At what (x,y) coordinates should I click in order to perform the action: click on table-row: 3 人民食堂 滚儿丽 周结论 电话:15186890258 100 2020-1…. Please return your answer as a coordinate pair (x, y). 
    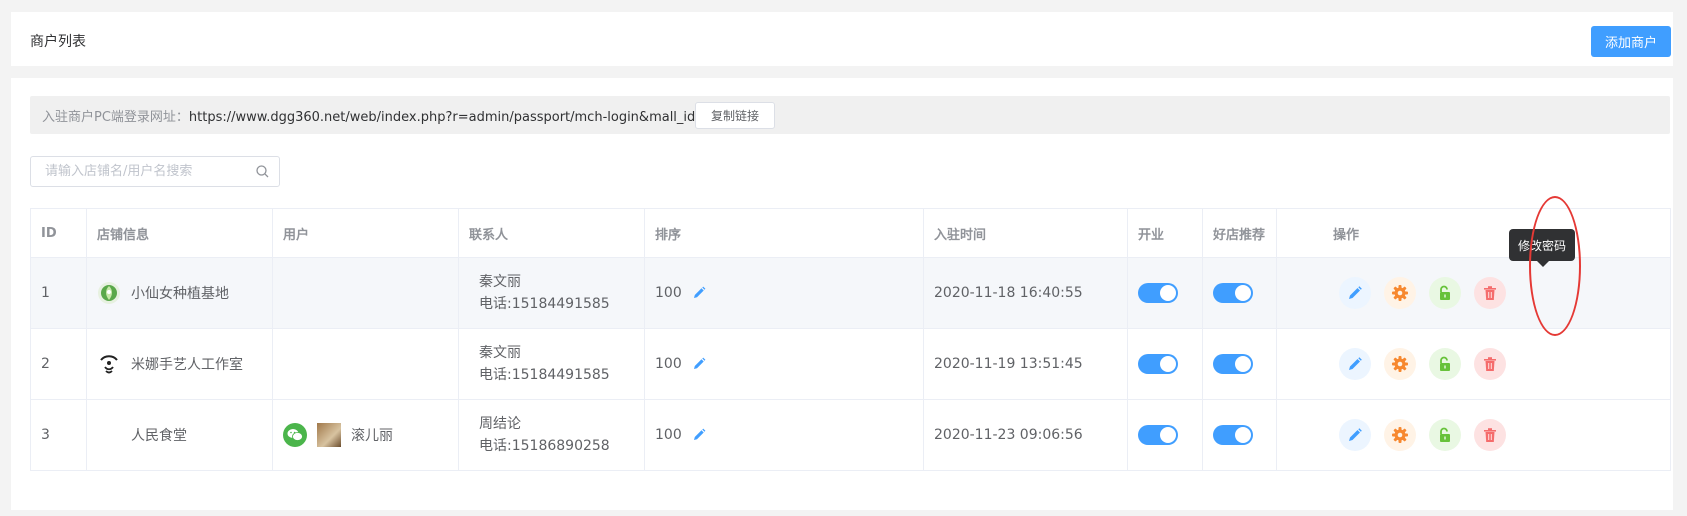
    Looking at the image, I should click on (850, 435).